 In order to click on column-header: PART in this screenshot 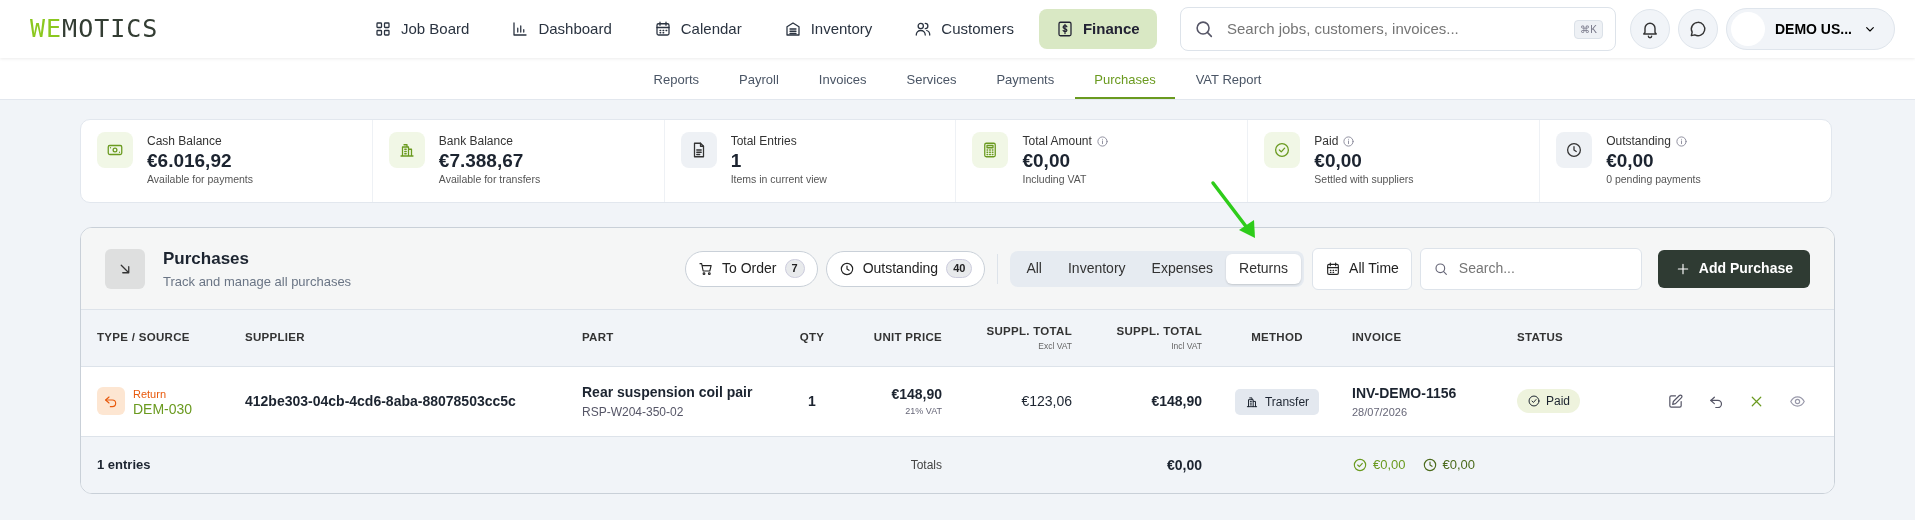, I will do `click(598, 338)`.